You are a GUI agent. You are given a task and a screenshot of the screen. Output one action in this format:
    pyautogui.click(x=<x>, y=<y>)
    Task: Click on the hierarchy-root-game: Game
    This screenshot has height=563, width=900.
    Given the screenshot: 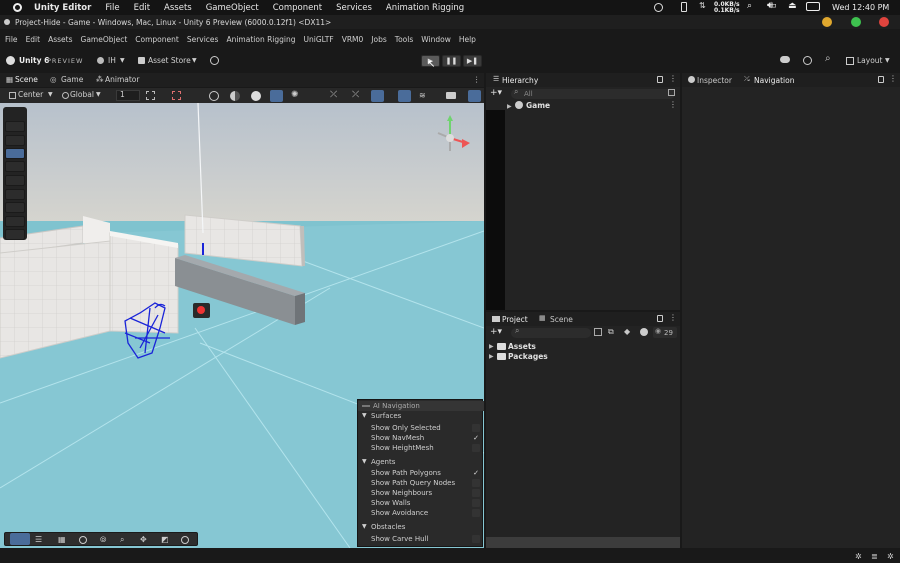 What is the action you would take?
    pyautogui.click(x=538, y=105)
    